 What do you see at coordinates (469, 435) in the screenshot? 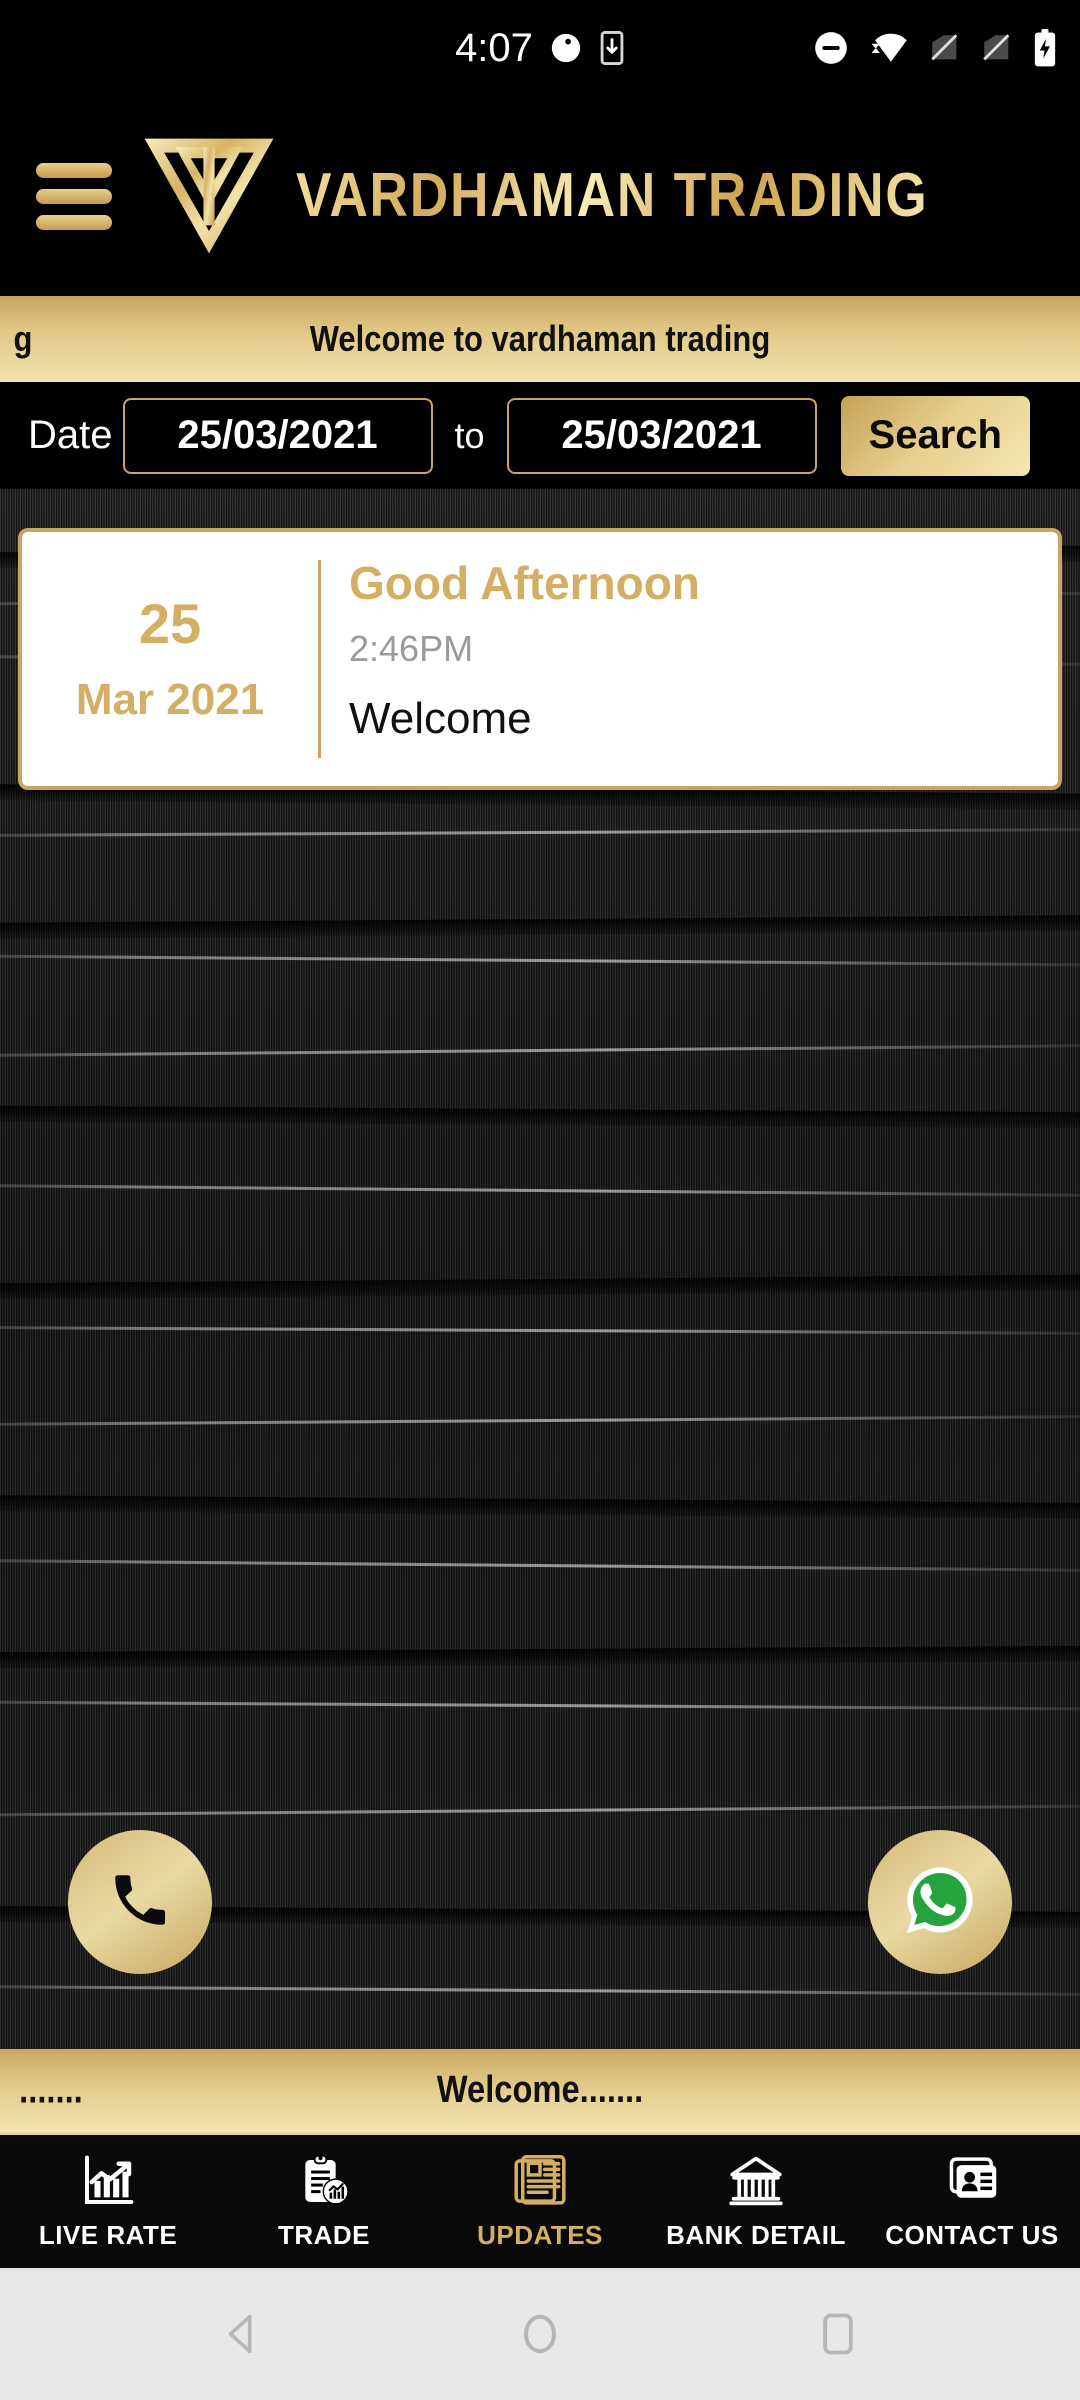
I see `date-to-label: to` at bounding box center [469, 435].